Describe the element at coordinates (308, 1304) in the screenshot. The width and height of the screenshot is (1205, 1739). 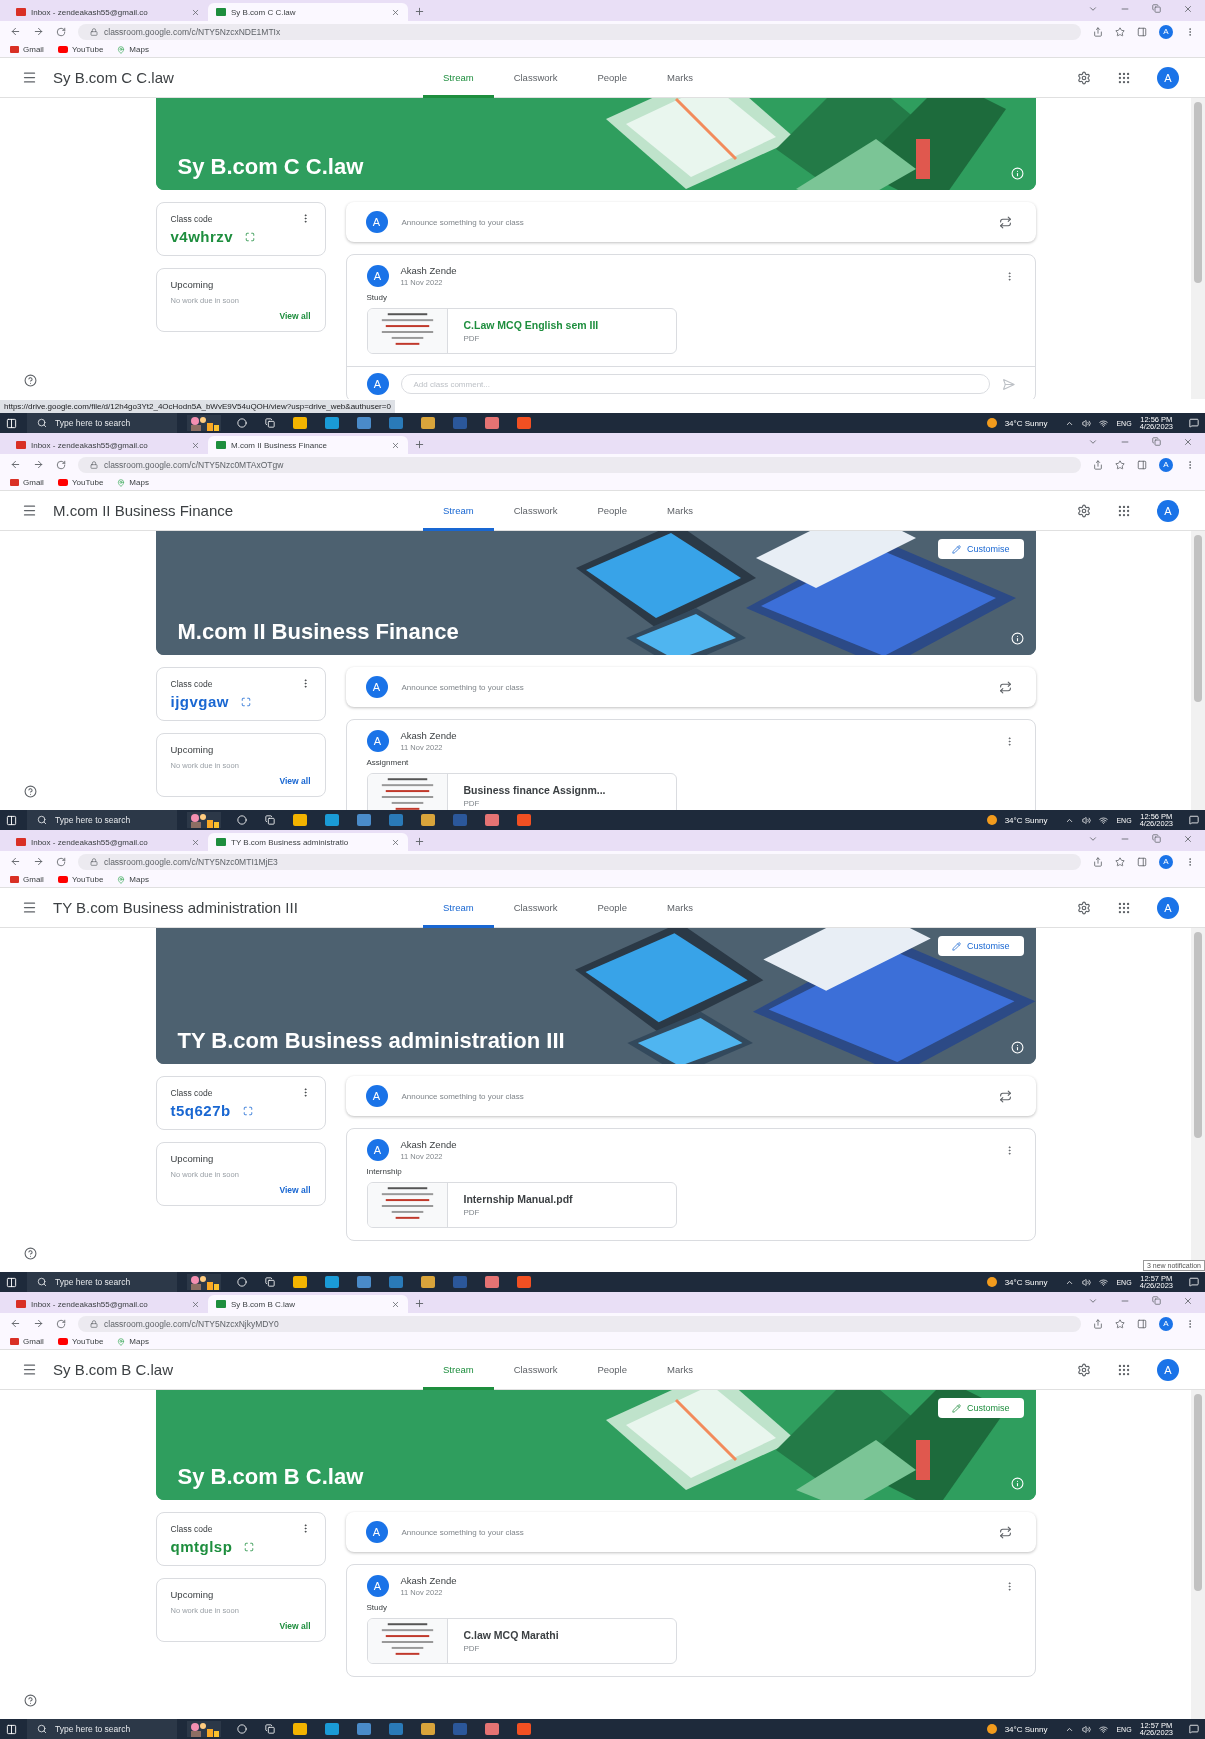
I see `browser-tab: Sy B.com B C.law` at that location.